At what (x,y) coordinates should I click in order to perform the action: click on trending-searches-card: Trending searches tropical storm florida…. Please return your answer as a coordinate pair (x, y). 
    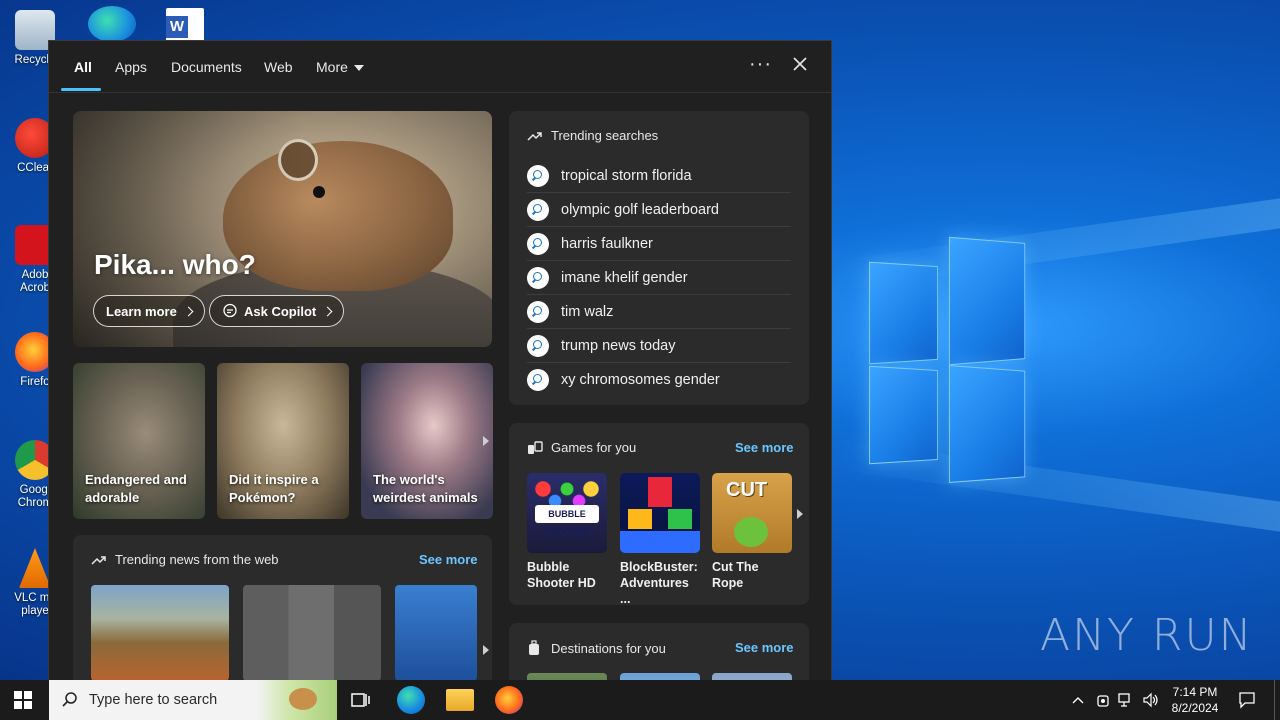
    Looking at the image, I should click on (659, 258).